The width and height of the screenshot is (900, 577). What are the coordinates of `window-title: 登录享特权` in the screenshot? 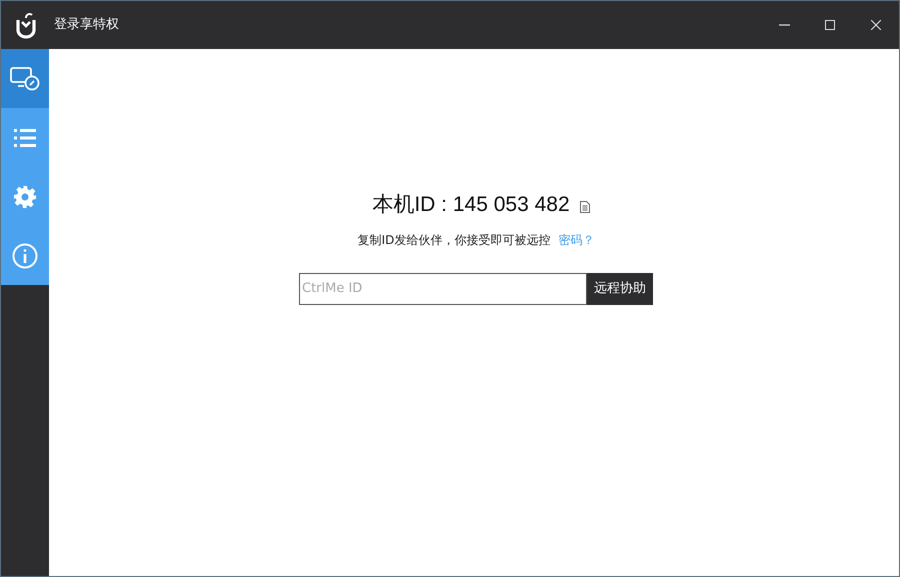 It's located at (86, 25).